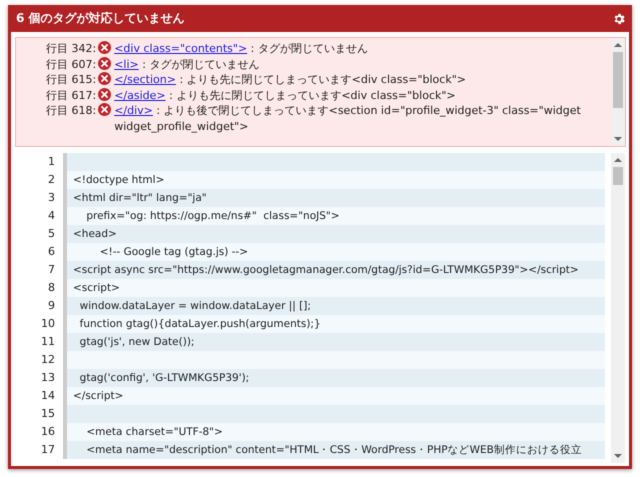 Image resolution: width=640 pixels, height=477 pixels. What do you see at coordinates (348, 118) in the screenshot?
I see `error-message: </div> : よりも後で閉じてしまっています<section id="profile_widget-3" class="widget widget_profile_widget">` at bounding box center [348, 118].